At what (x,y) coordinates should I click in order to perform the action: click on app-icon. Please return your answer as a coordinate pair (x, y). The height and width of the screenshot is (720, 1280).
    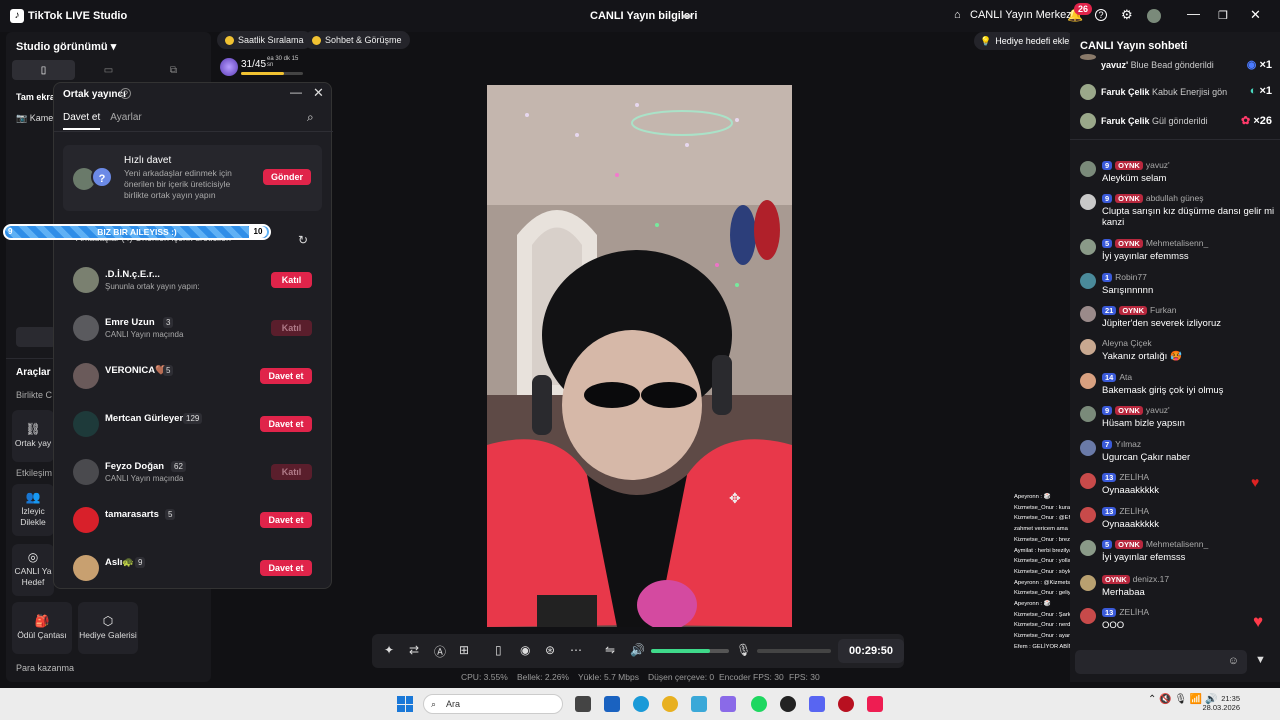
    Looking at the image, I should click on (788, 704).